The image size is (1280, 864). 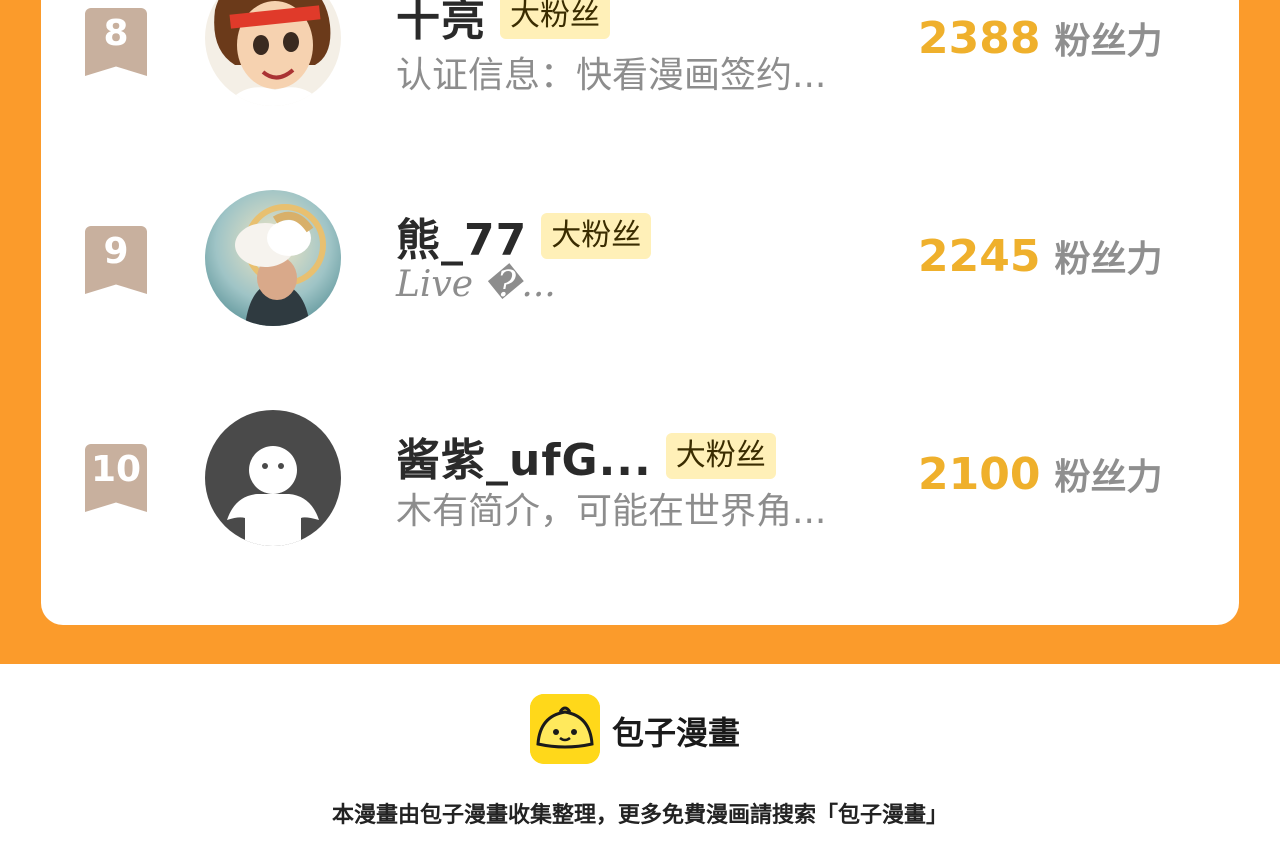 What do you see at coordinates (565, 729) in the screenshot?
I see `bun-face-logo-icon` at bounding box center [565, 729].